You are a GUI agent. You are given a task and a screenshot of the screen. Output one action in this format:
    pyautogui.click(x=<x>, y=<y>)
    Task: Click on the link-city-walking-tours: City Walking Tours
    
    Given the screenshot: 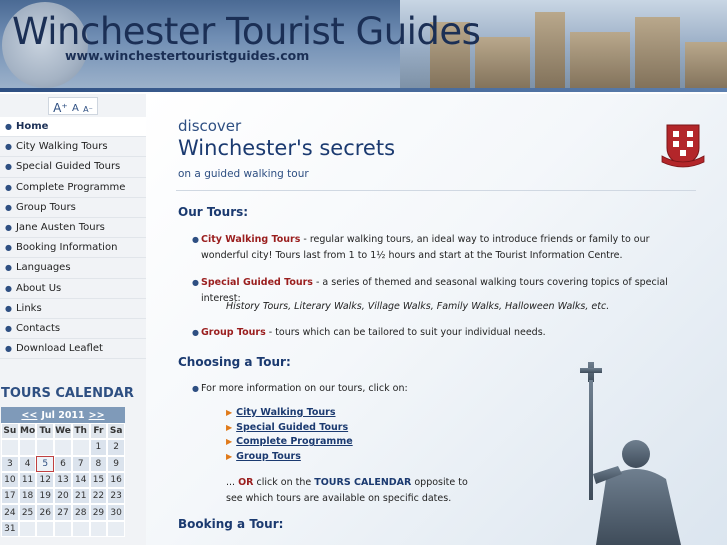 What is the action you would take?
    pyautogui.click(x=285, y=412)
    